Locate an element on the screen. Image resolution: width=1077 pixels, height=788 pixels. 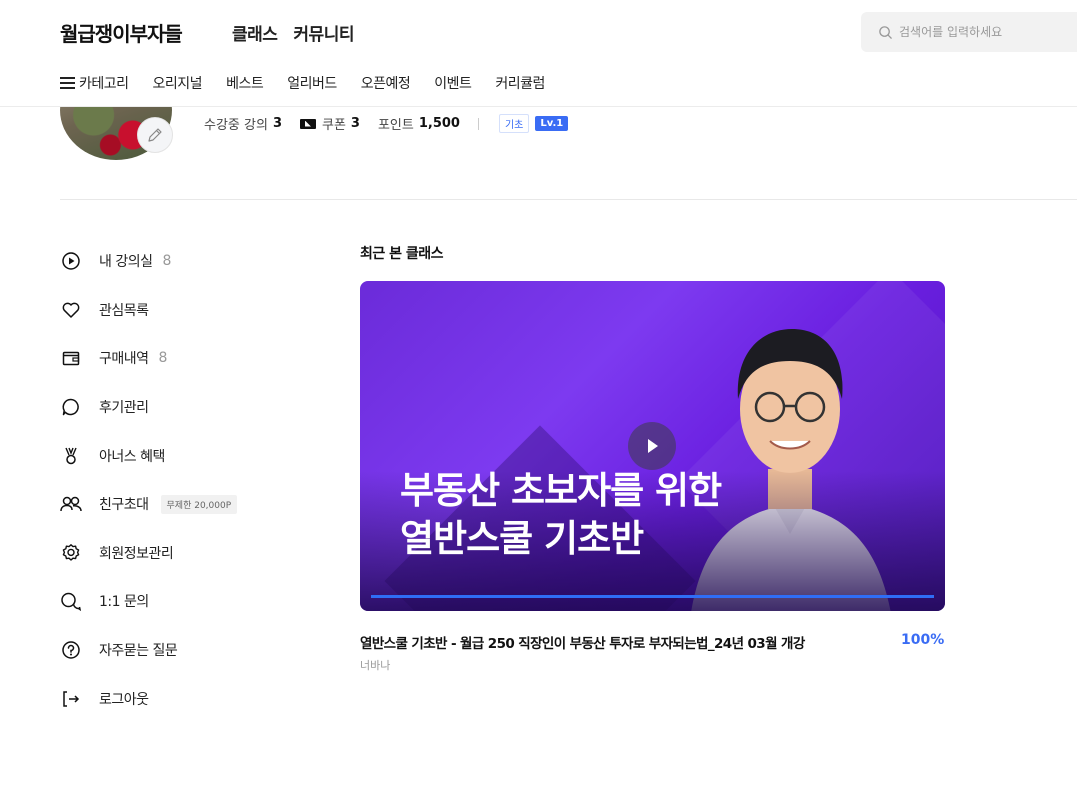
menu-label: 1:1 문의 is located at coordinates (124, 602).